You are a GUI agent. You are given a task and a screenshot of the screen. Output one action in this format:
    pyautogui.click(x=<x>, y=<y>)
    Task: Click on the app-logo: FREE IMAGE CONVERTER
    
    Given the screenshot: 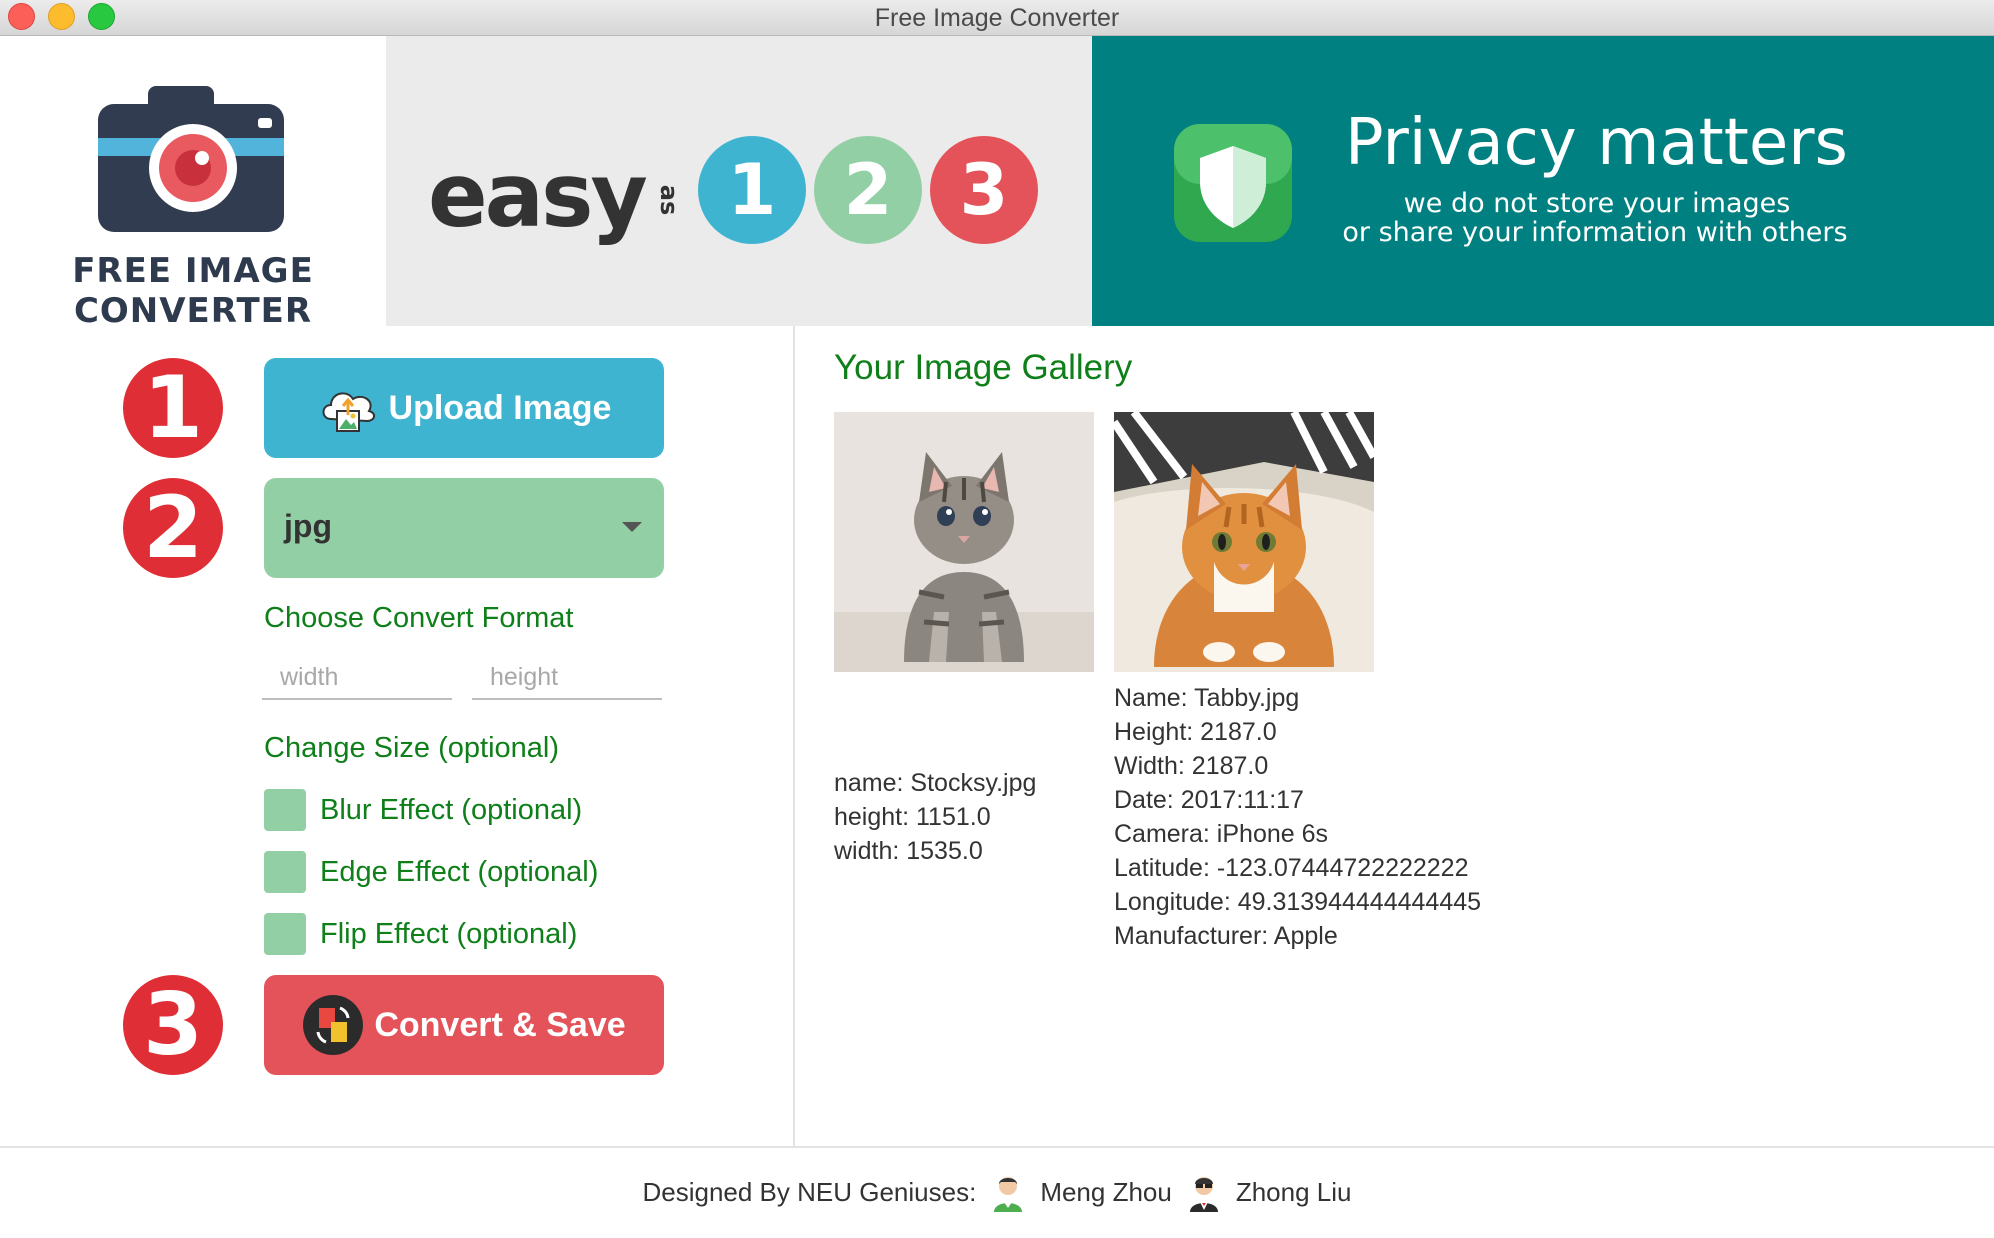 What is the action you would take?
    pyautogui.click(x=193, y=183)
    